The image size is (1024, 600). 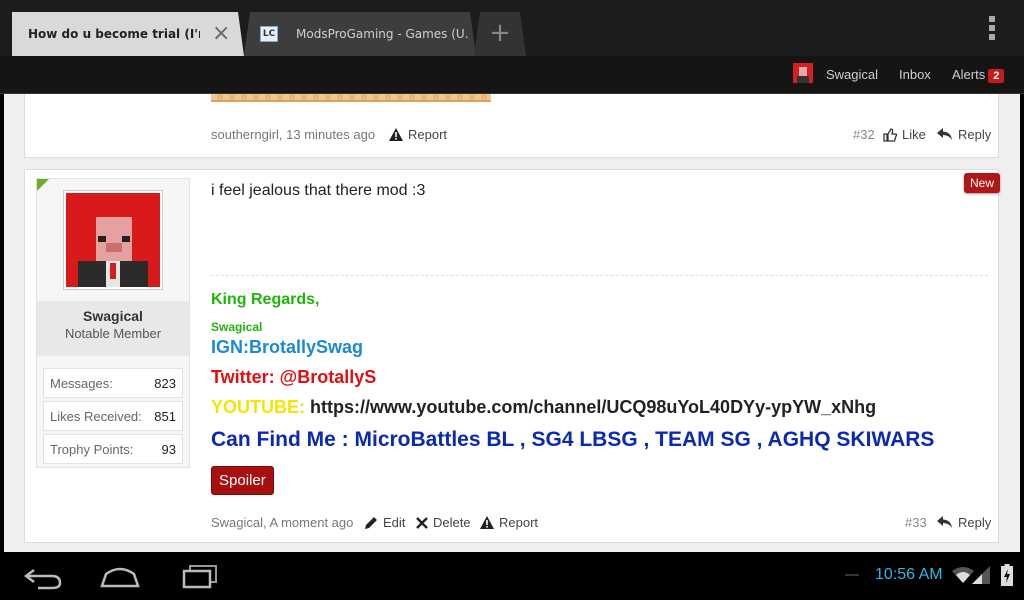 I want to click on signature-divider, so click(x=599, y=275).